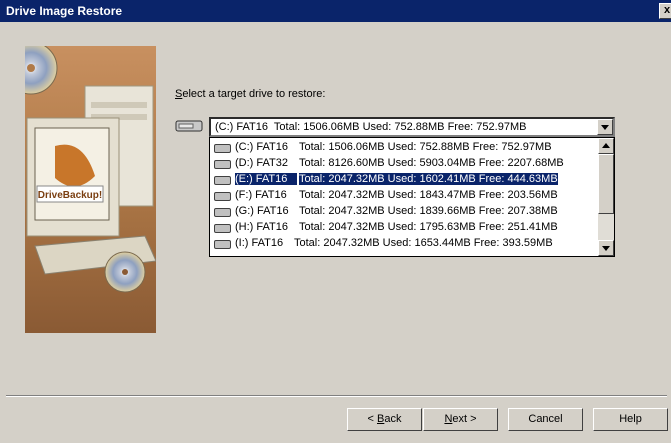 Image resolution: width=671 pixels, height=443 pixels. I want to click on list-scrollbar, so click(606, 197).